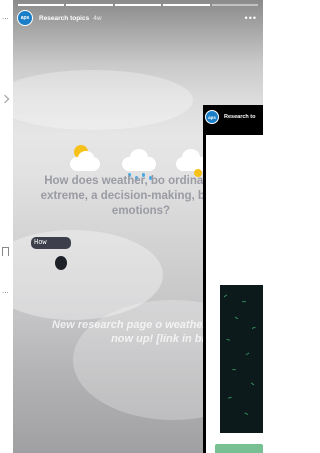  What do you see at coordinates (251, 18) in the screenshot?
I see `more-options-icon: •••` at bounding box center [251, 18].